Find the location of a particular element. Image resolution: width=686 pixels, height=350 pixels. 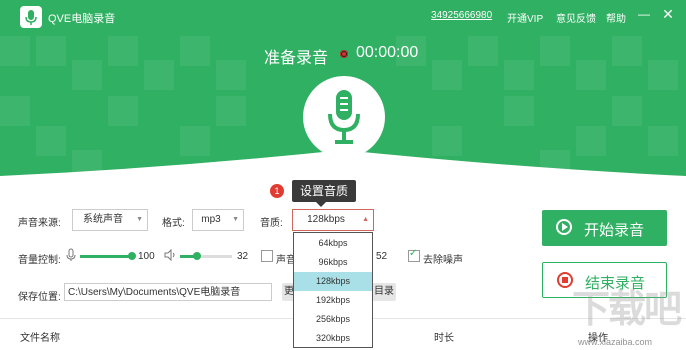

quality-label: 音质: is located at coordinates (271, 223).